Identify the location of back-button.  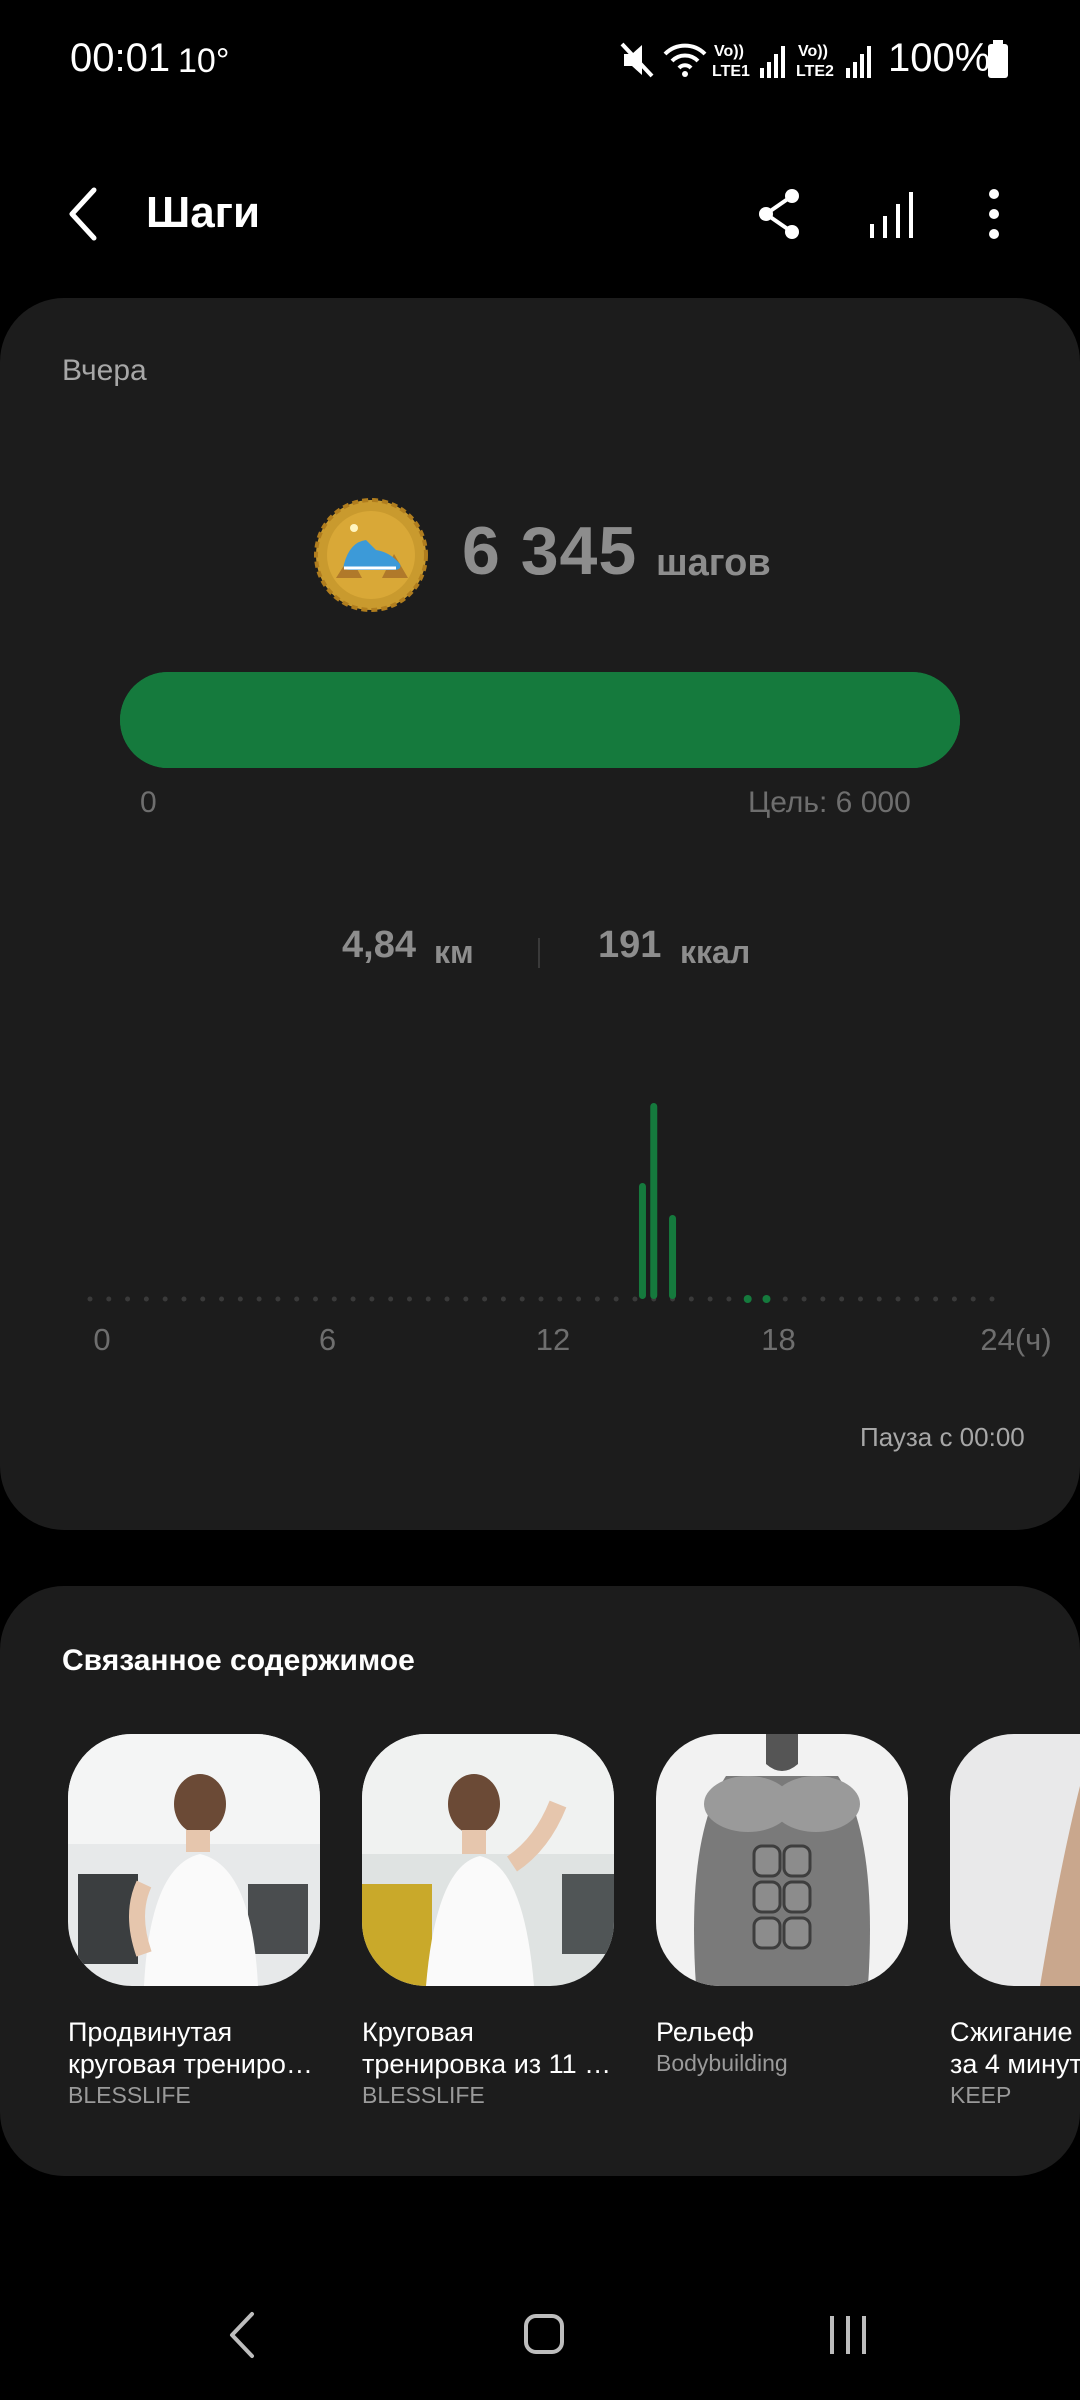
(86, 214).